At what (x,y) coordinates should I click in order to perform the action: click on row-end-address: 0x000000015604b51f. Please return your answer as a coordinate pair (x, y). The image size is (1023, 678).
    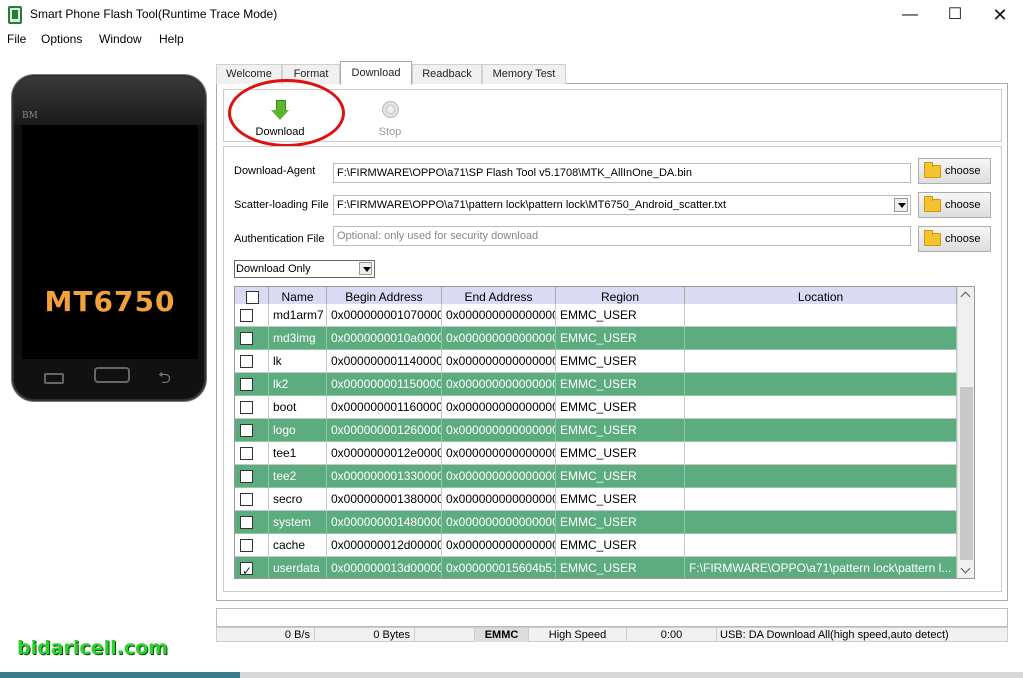
    Looking at the image, I should click on (499, 567).